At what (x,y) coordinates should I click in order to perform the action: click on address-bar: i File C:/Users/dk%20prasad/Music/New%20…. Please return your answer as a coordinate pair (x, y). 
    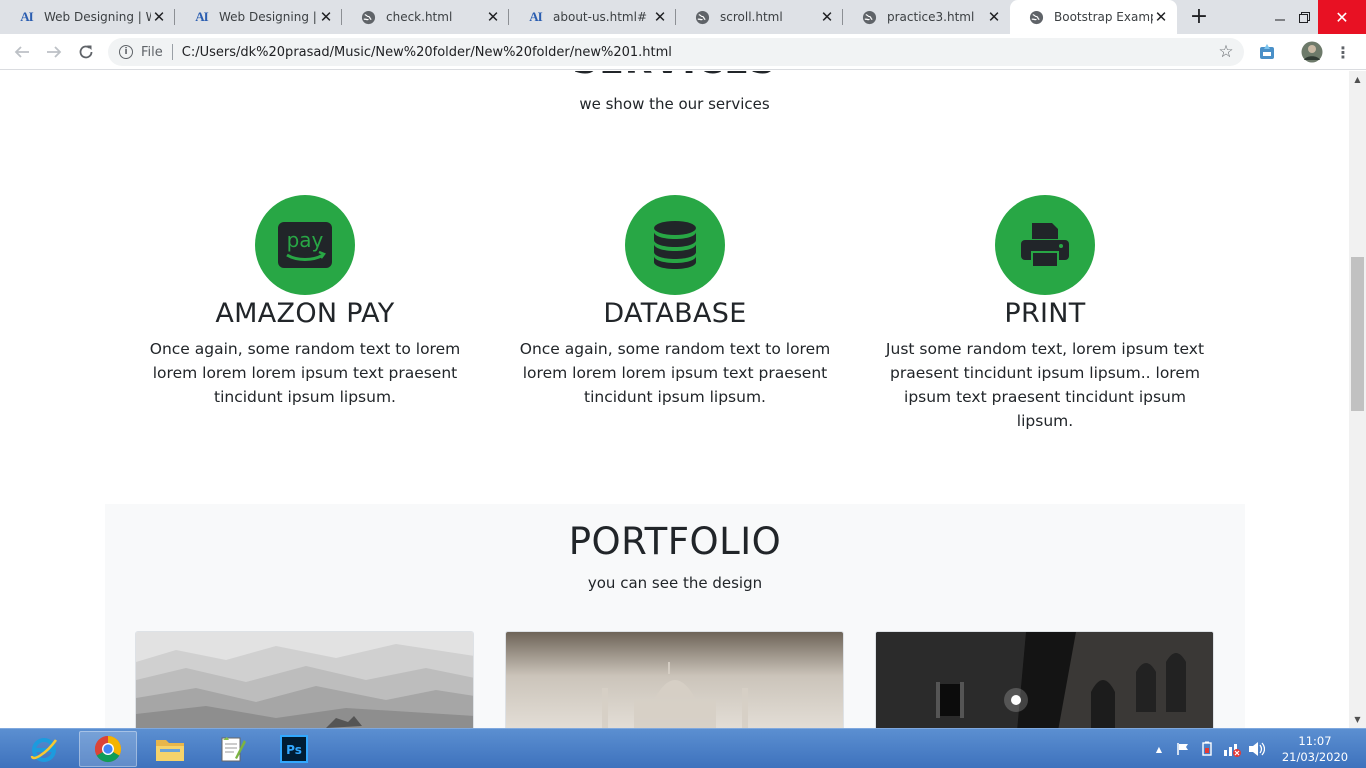
    Looking at the image, I should click on (676, 52).